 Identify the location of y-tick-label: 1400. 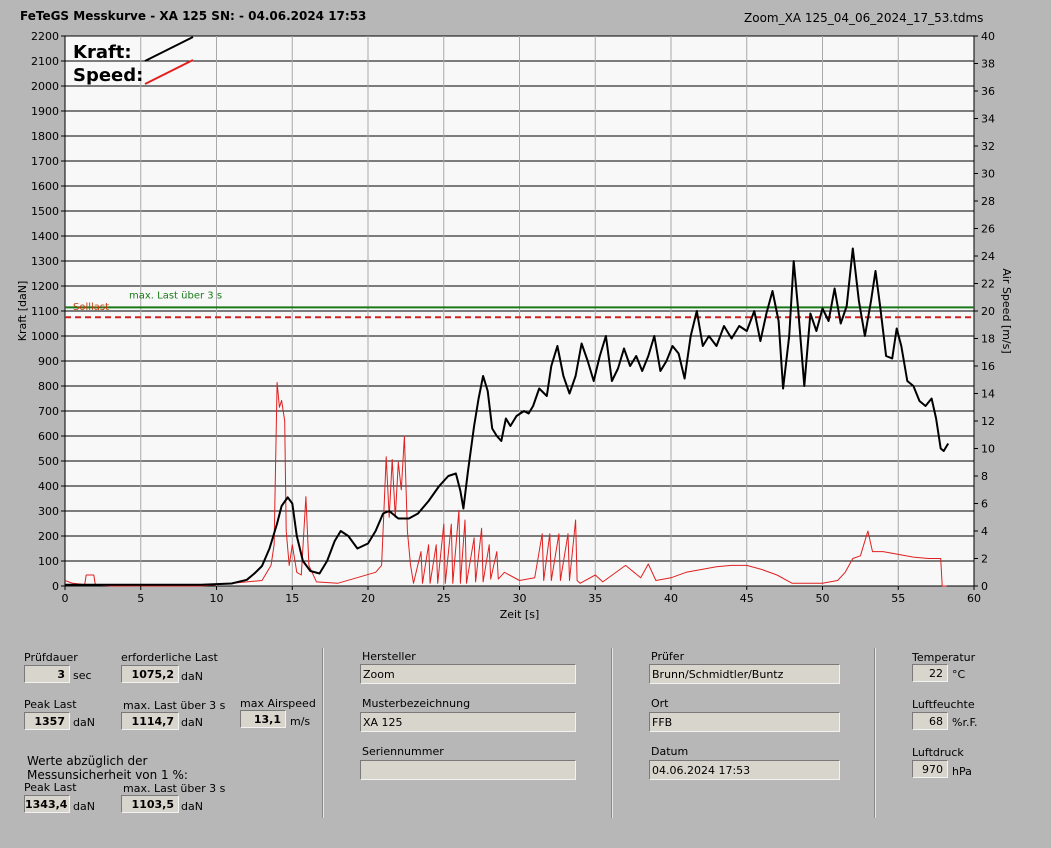
(45, 236).